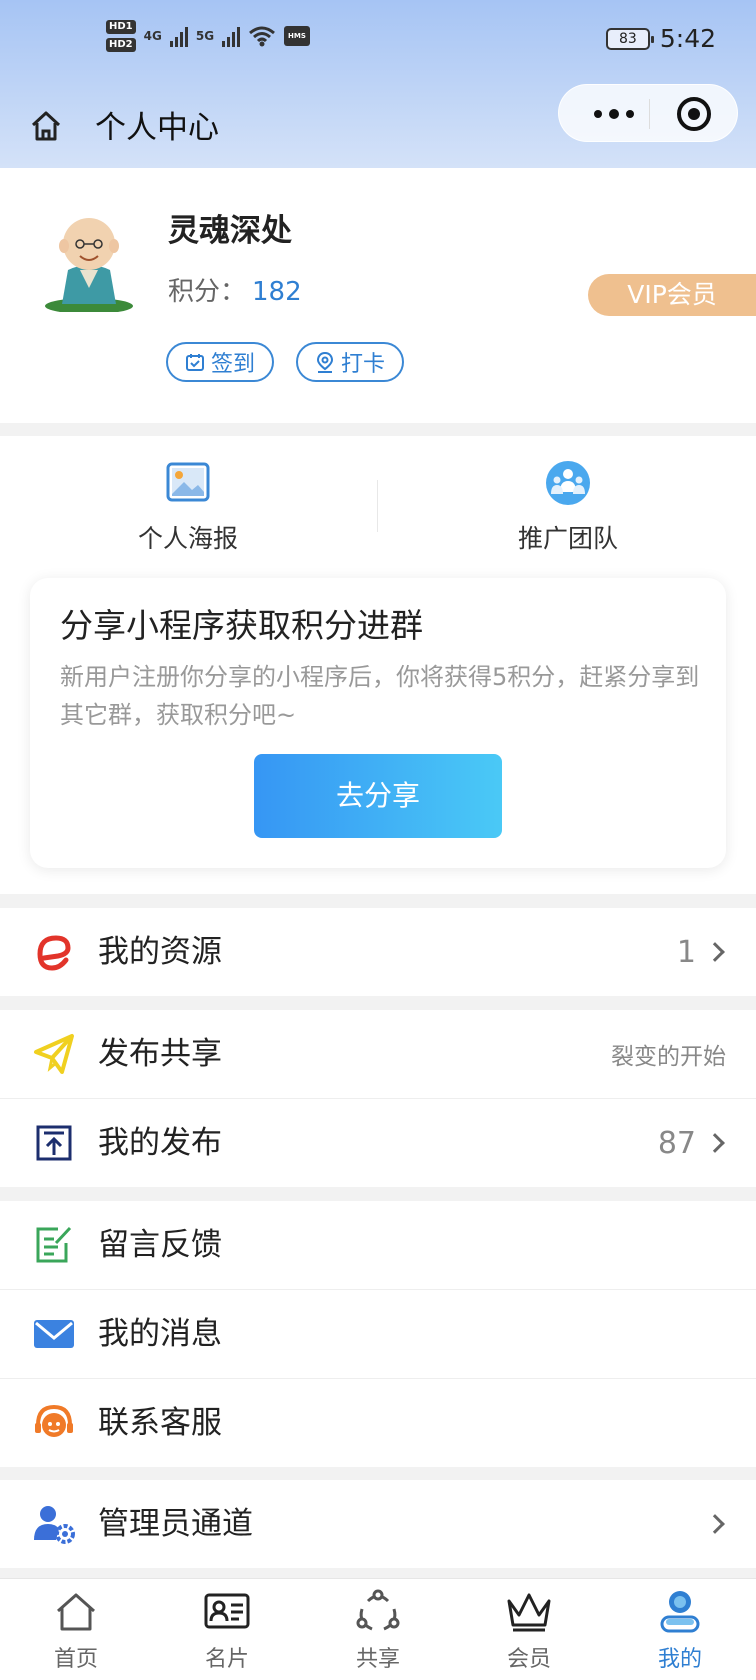 The image size is (756, 1680). Describe the element at coordinates (227, 1611) in the screenshot. I see `card-icon` at that location.